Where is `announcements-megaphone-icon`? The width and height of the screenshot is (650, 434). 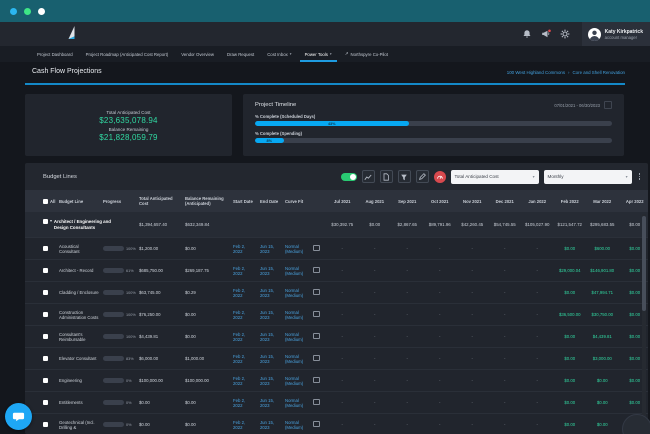 announcements-megaphone-icon is located at coordinates (546, 34).